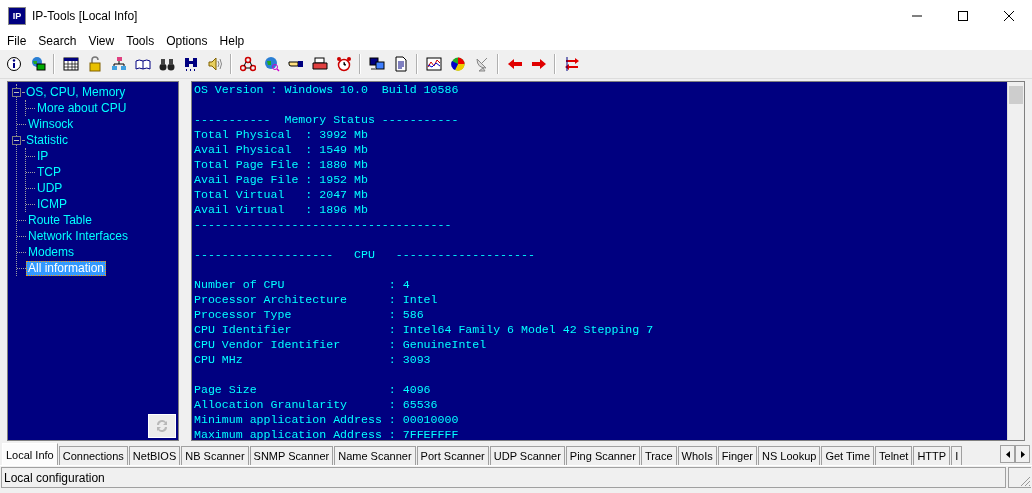 This screenshot has width=1032, height=493. Describe the element at coordinates (737, 455) in the screenshot. I see `tab: Finger` at that location.